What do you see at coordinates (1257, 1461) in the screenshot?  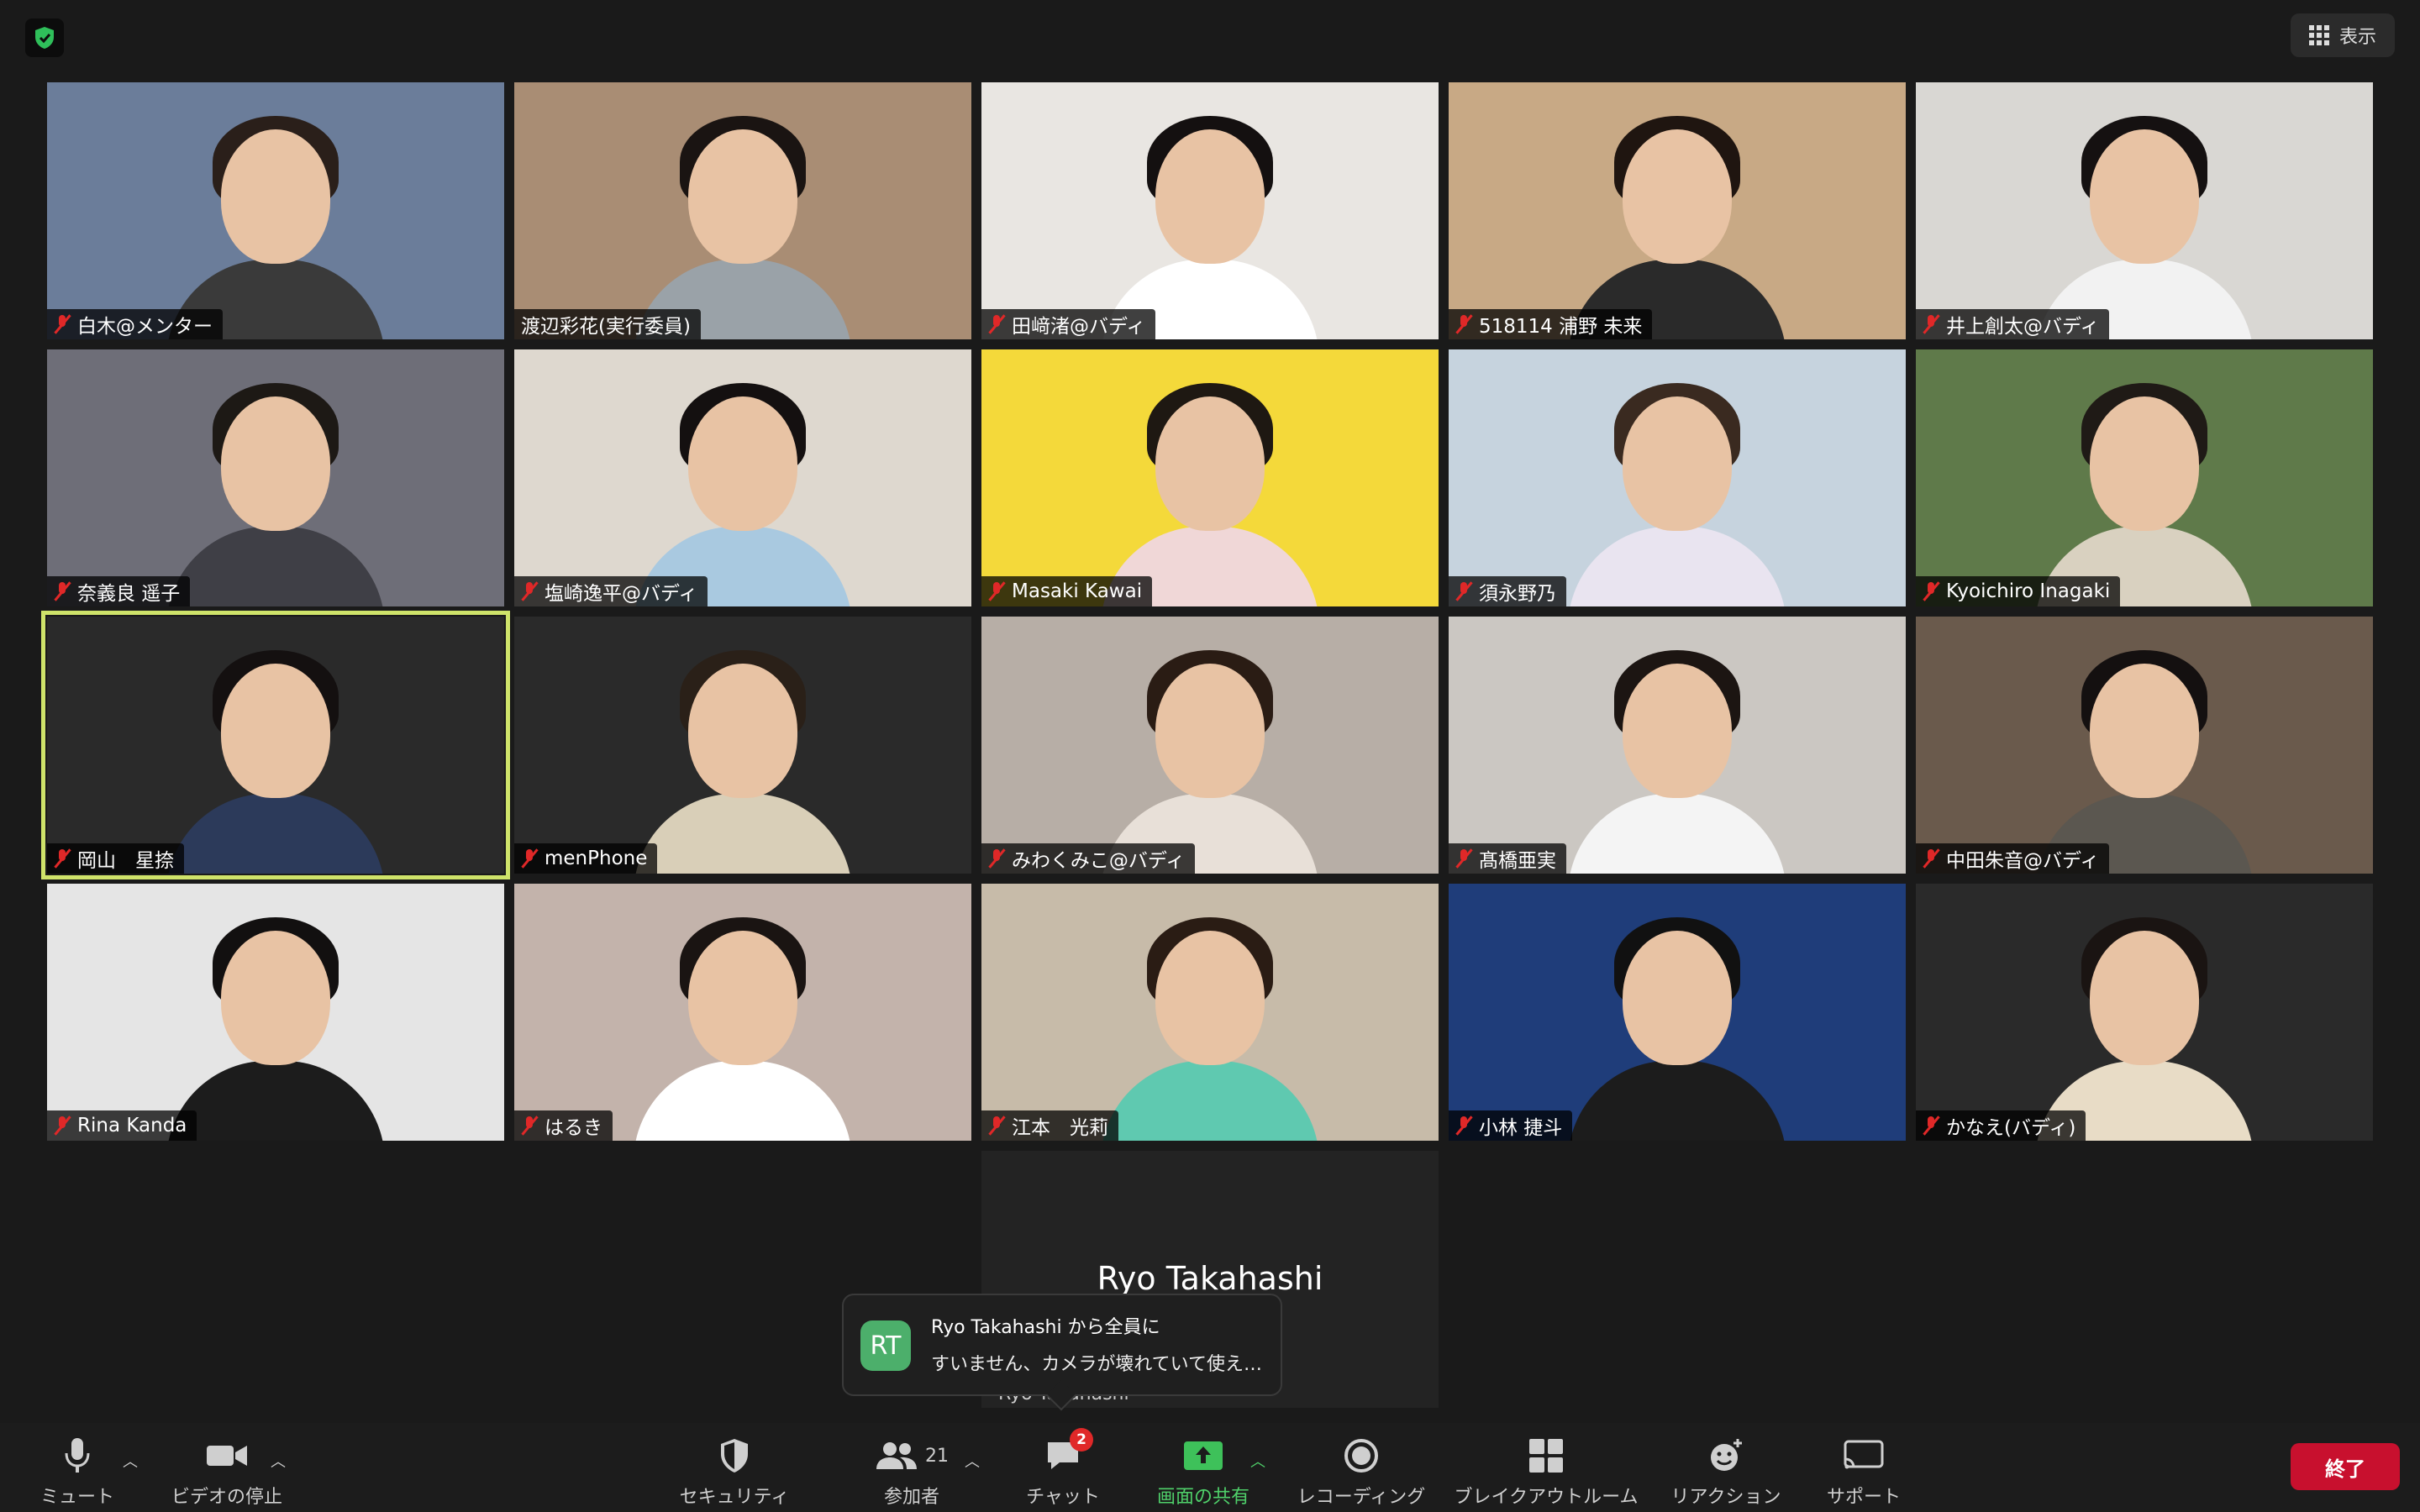 I see `share-options-caret-icon: ︿` at bounding box center [1257, 1461].